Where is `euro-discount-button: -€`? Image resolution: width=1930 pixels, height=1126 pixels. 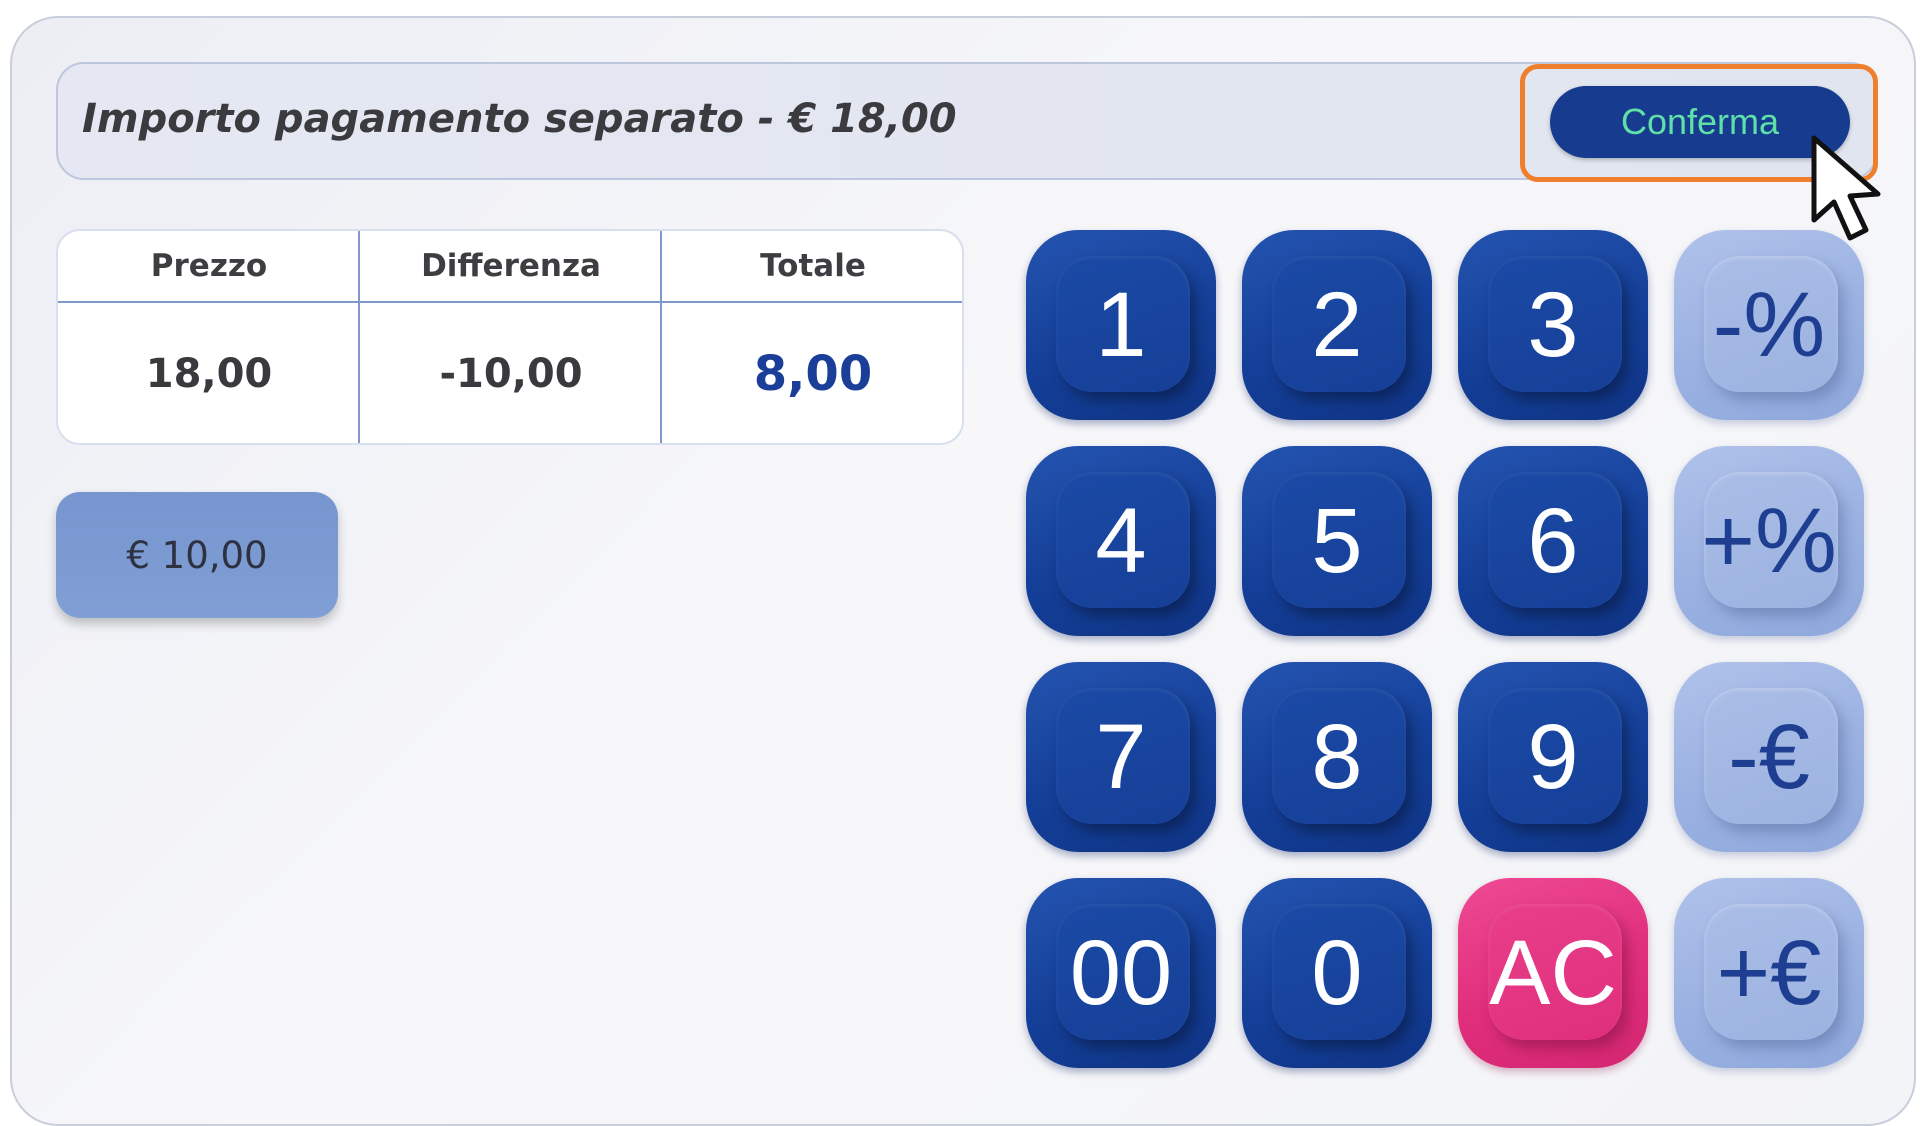 euro-discount-button: -€ is located at coordinates (1769, 757).